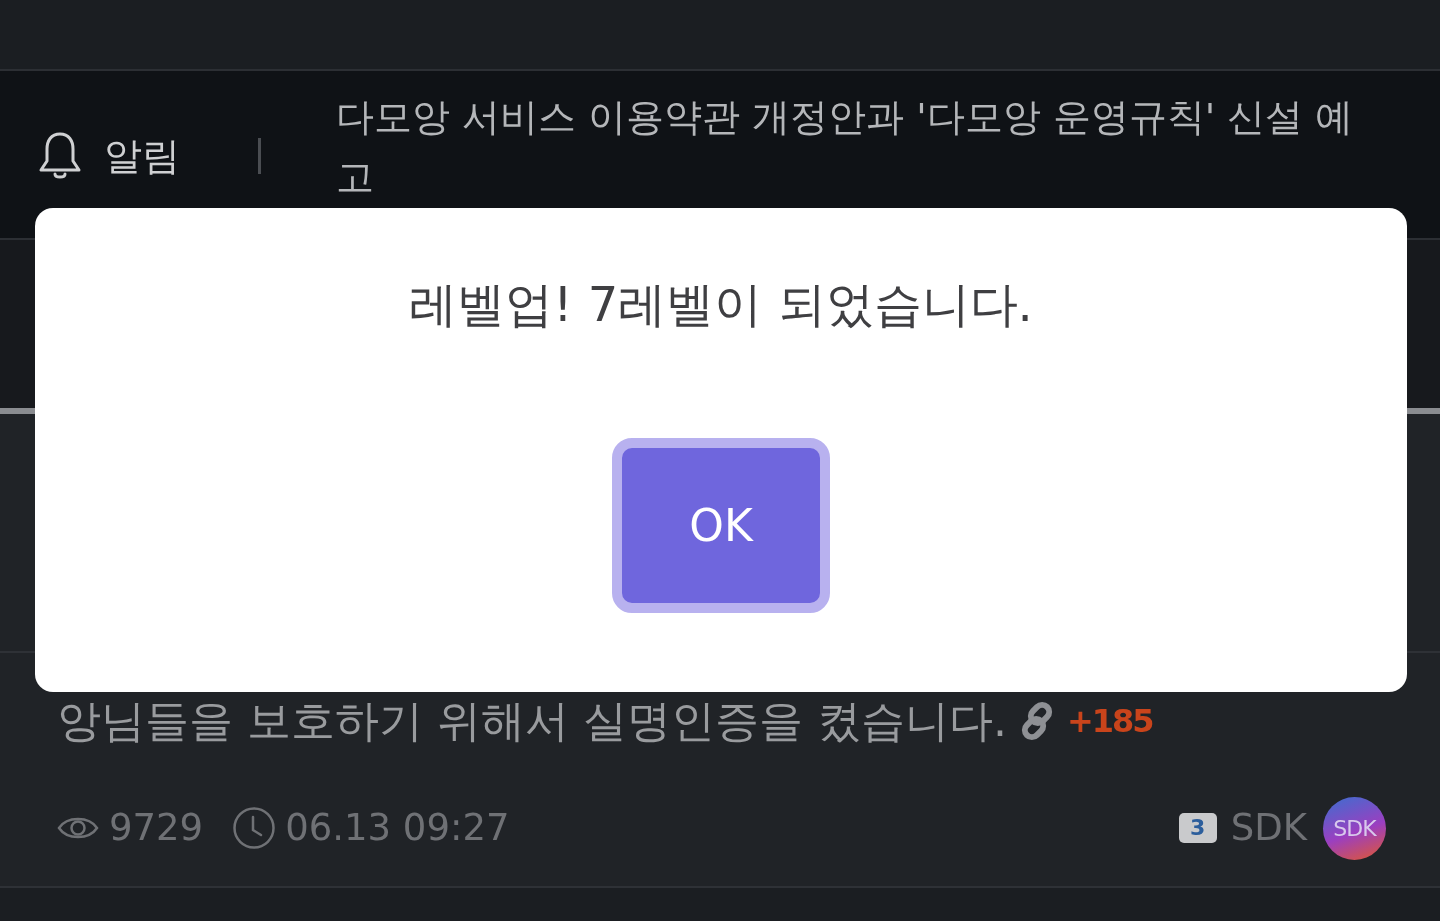  What do you see at coordinates (142, 155) in the screenshot?
I see `notice-label: 알림` at bounding box center [142, 155].